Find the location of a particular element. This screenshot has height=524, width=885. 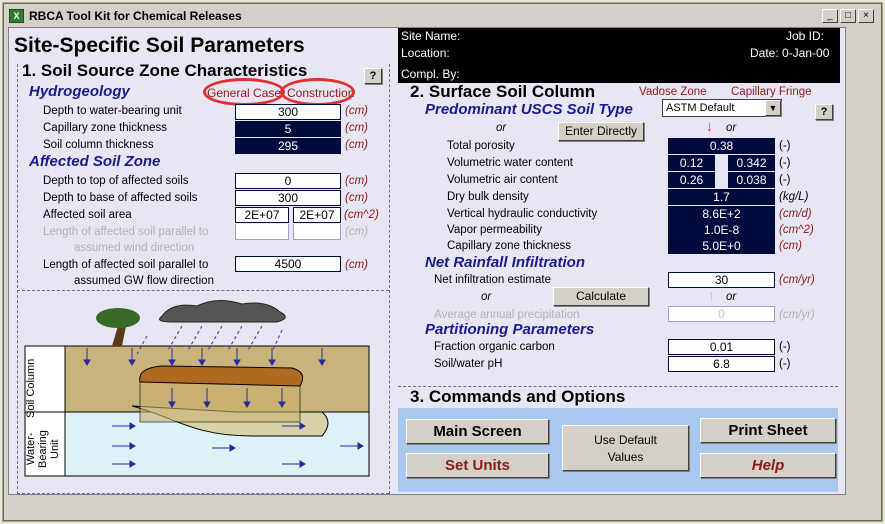

section1-help-button: ? is located at coordinates (373, 76).